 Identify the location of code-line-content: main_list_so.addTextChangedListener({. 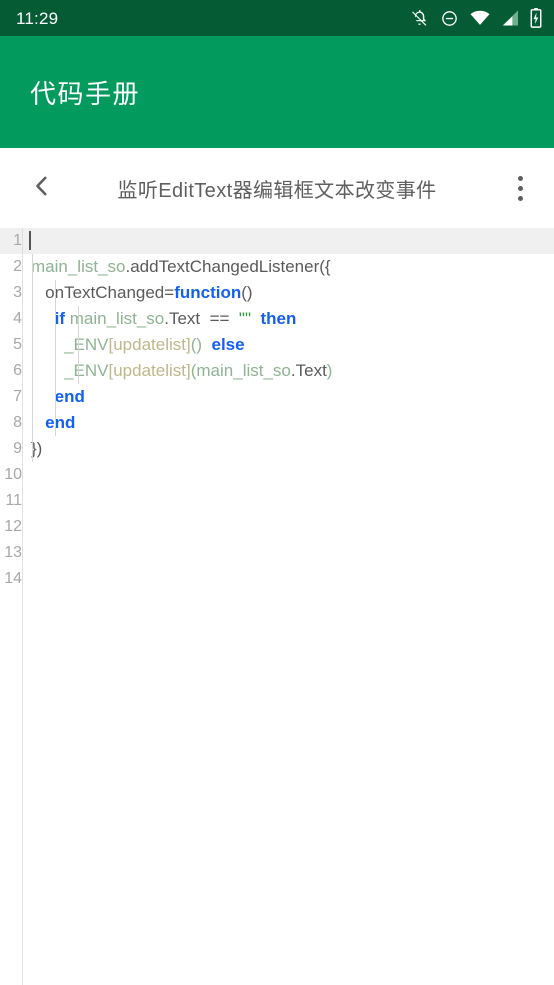
(288, 267).